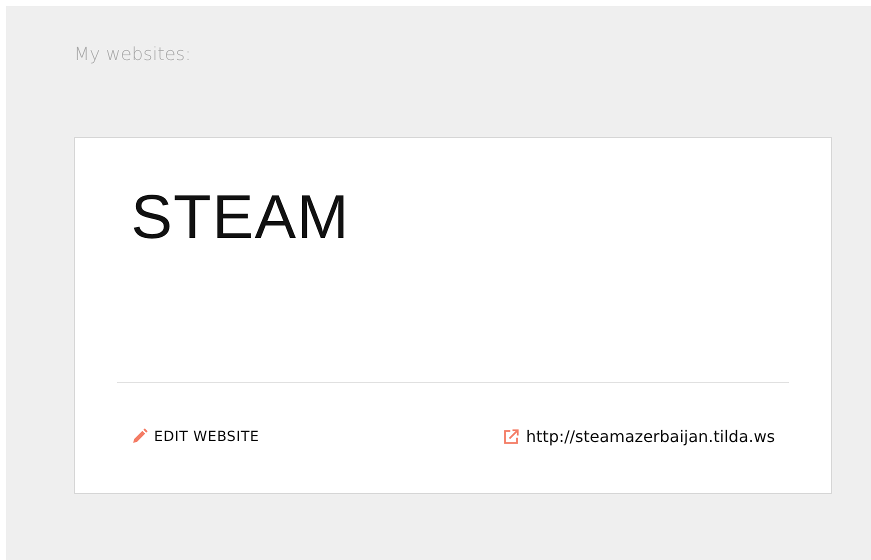 Image resolution: width=871 pixels, height=560 pixels. What do you see at coordinates (638, 436) in the screenshot?
I see `website-url-link: http://steamazerbaijan.tilda.ws` at bounding box center [638, 436].